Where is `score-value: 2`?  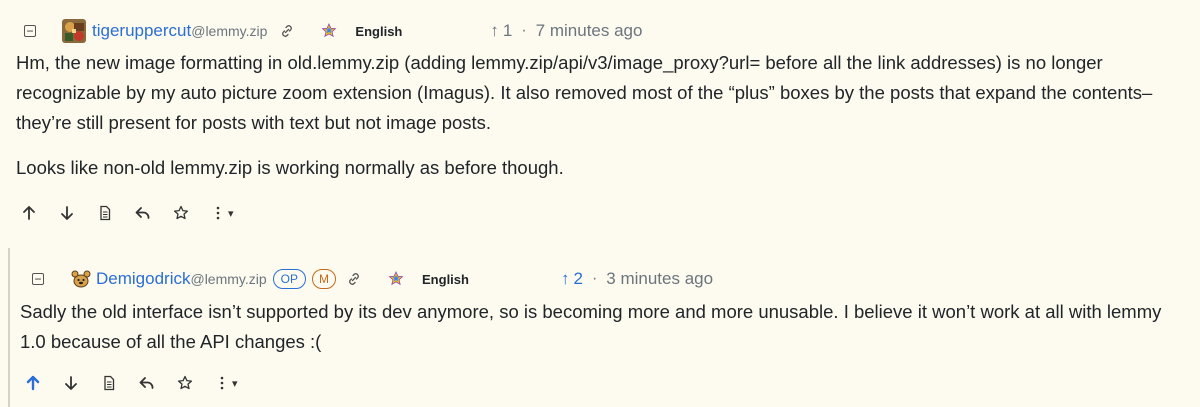 score-value: 2 is located at coordinates (578, 278).